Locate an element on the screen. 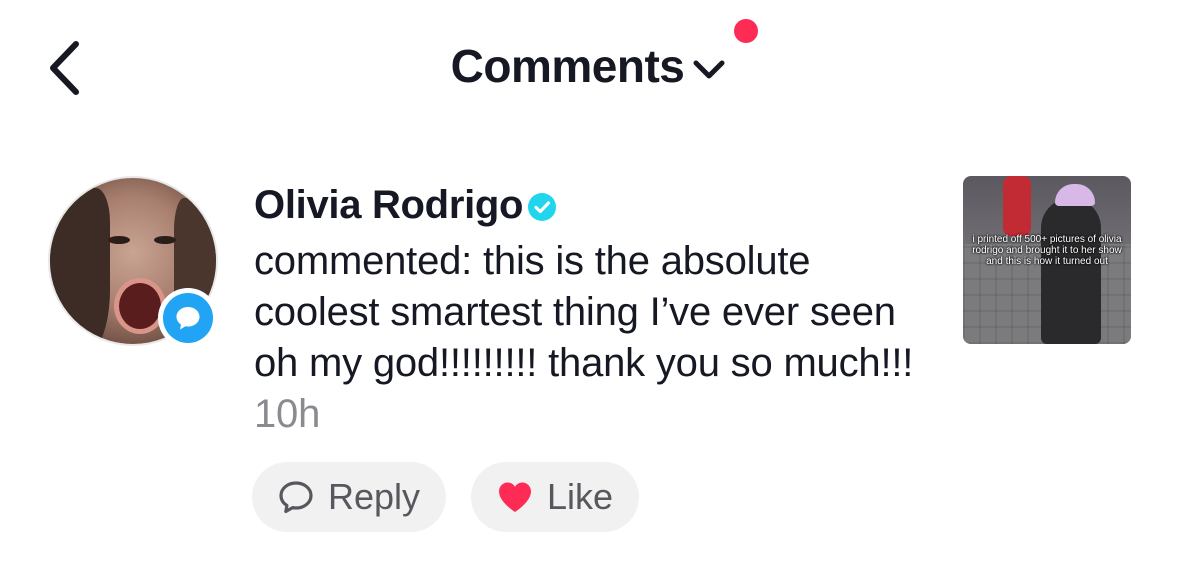 Image resolution: width=1179 pixels, height=580 pixels. comment-time: 10h is located at coordinates (287, 414).